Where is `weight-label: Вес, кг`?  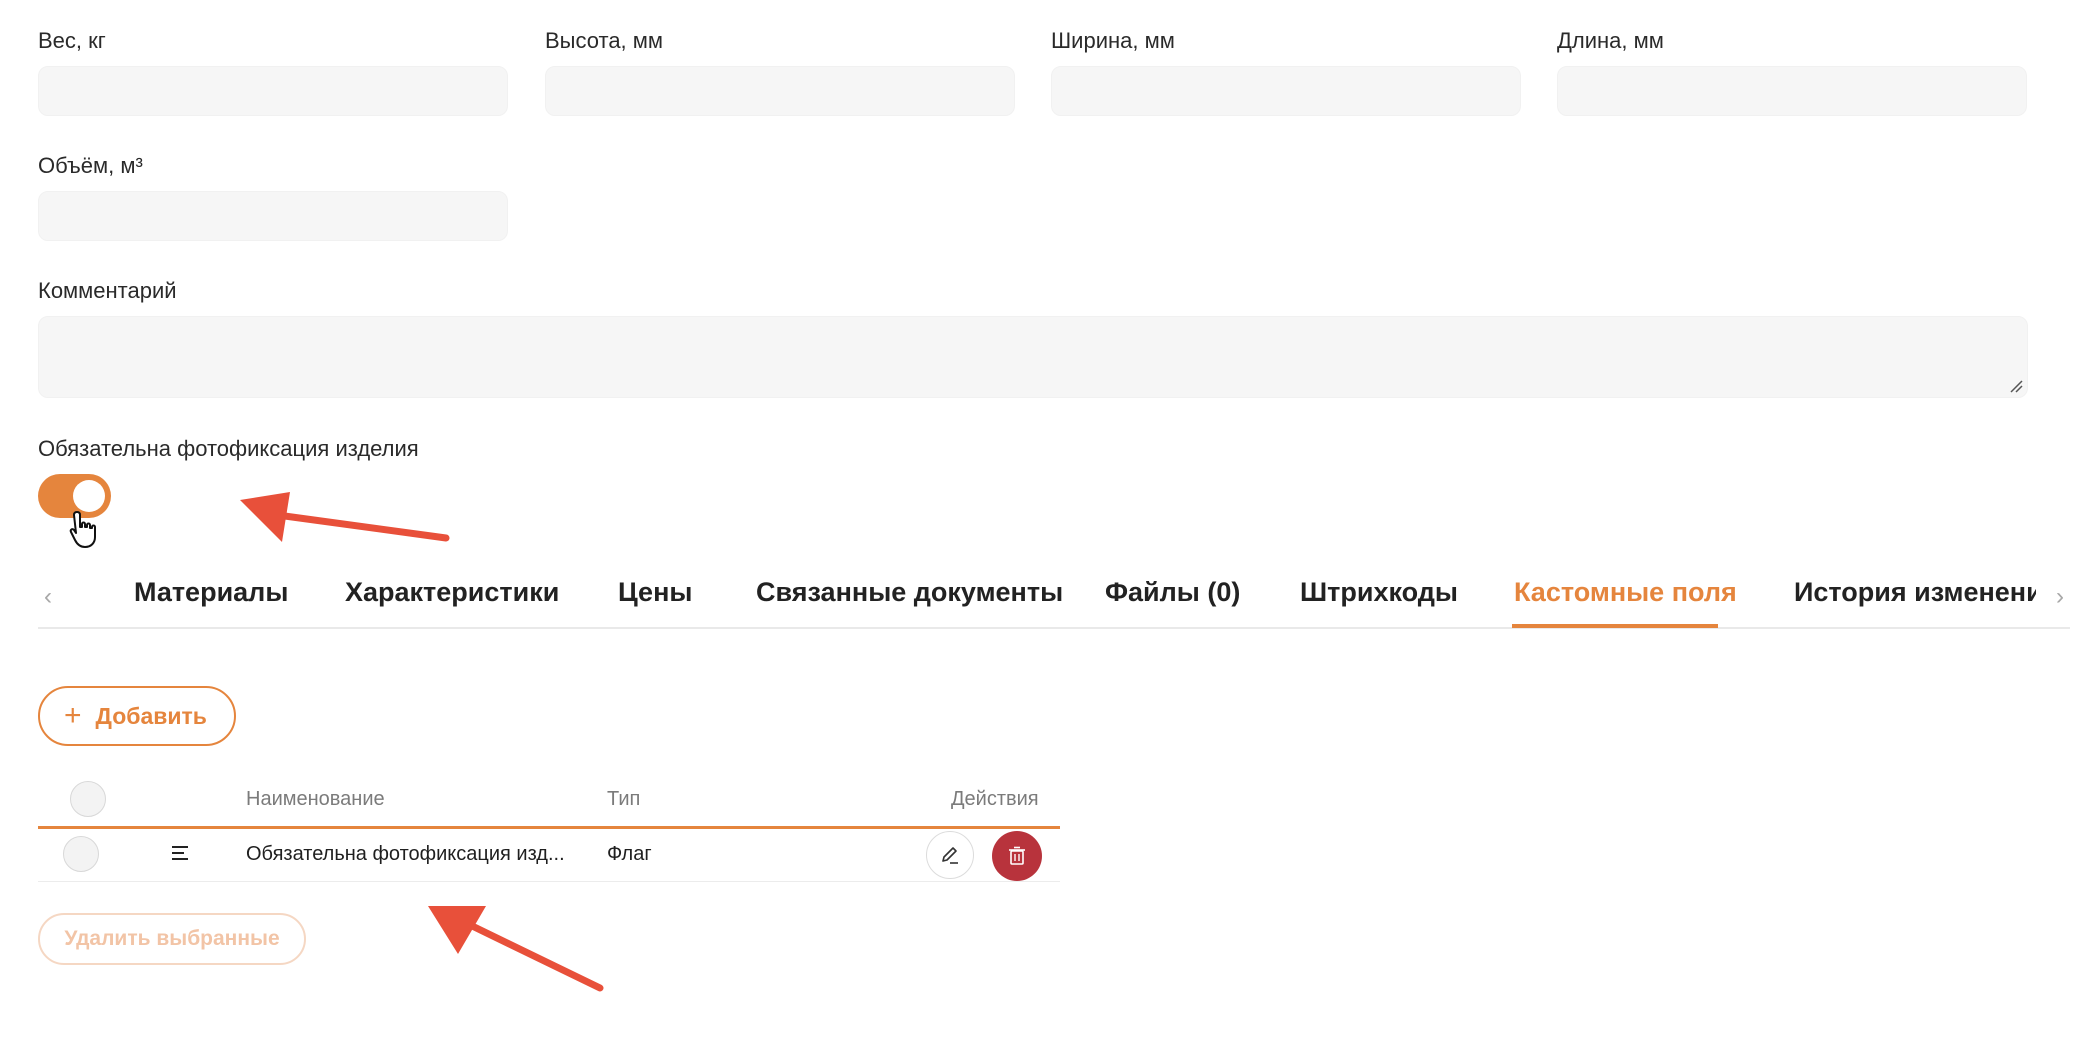 weight-label: Вес, кг is located at coordinates (72, 40).